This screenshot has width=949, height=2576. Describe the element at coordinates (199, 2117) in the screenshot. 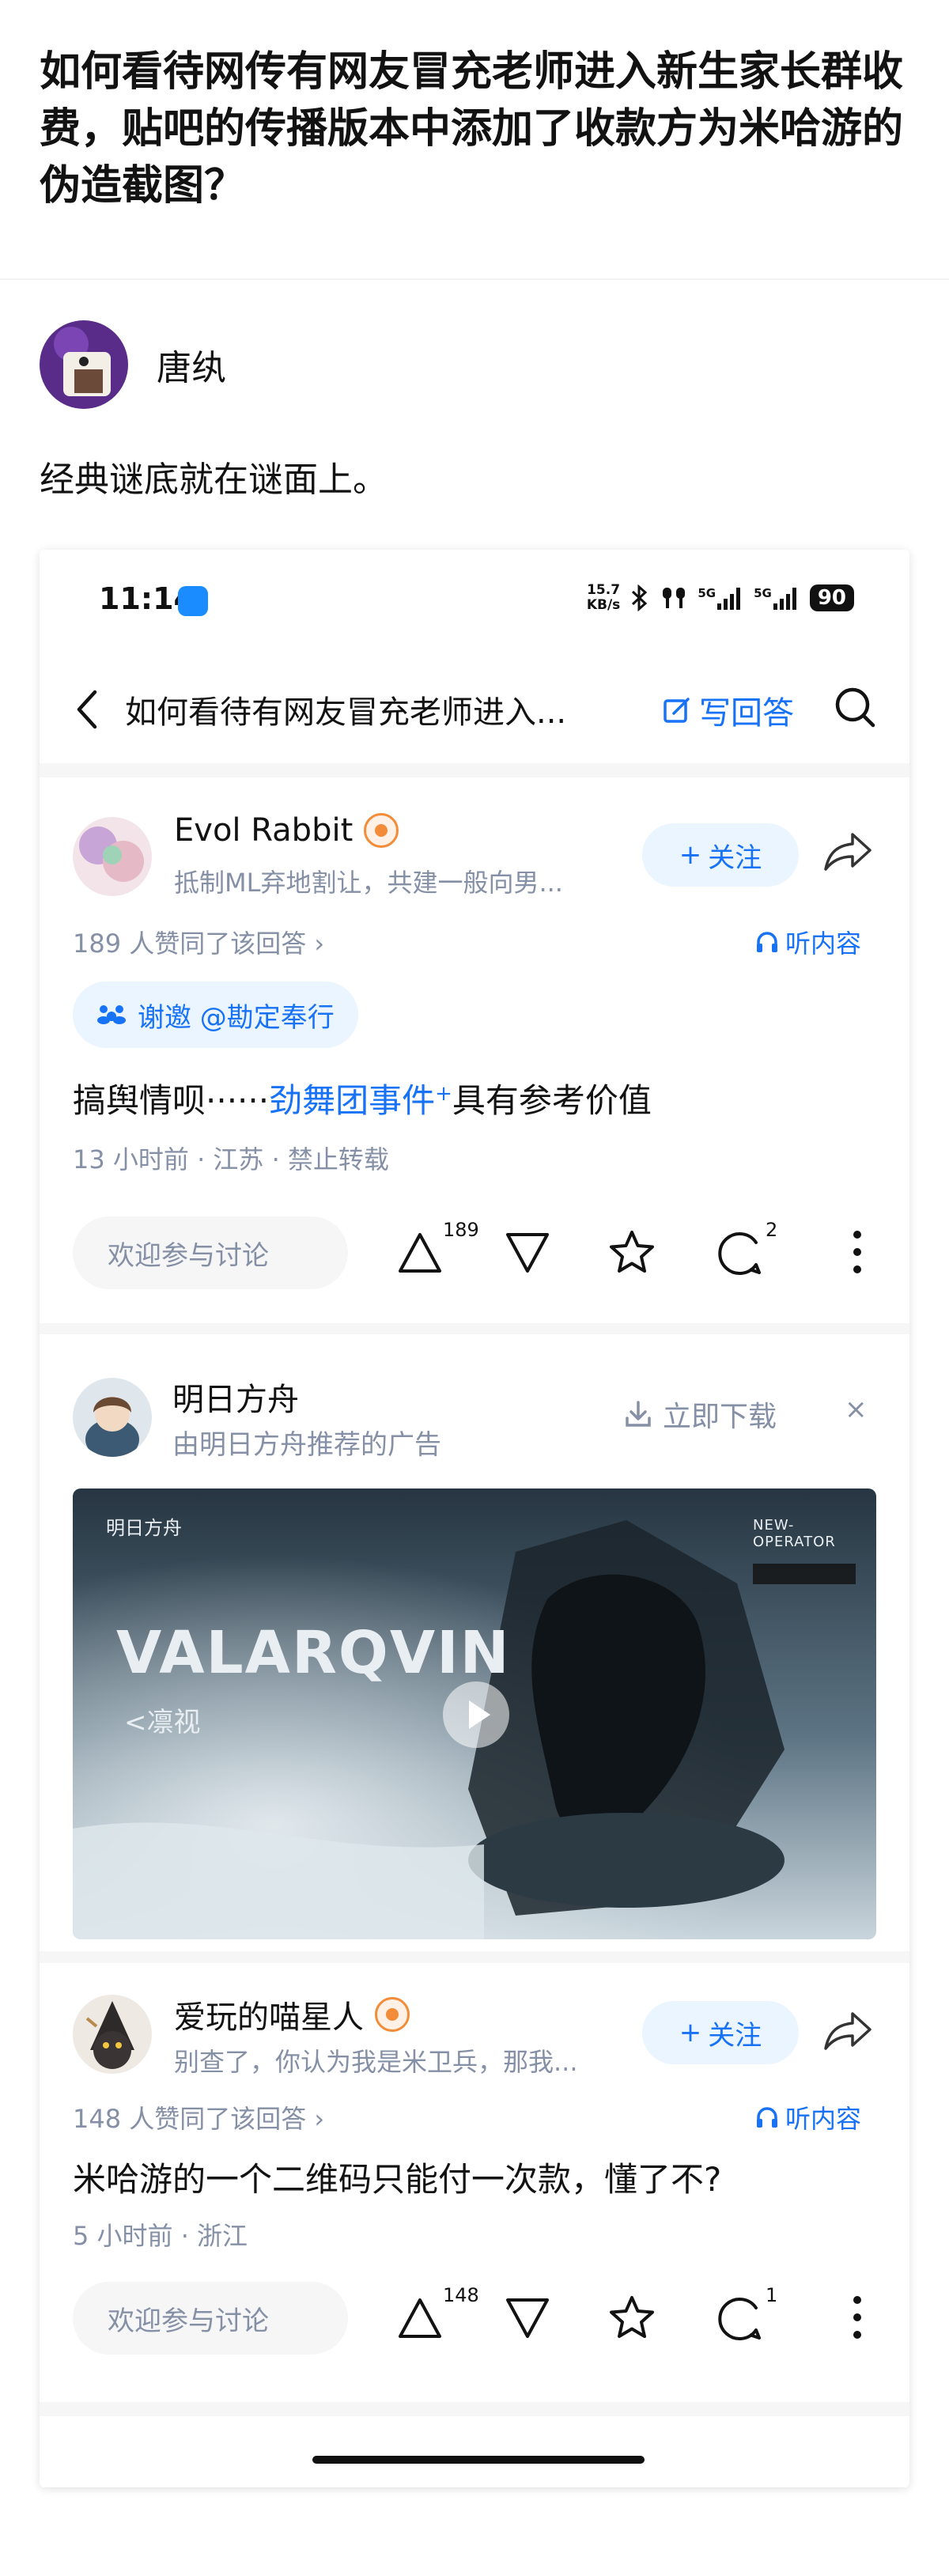

I see `likes-count: 148 人赞同了该回答 ›` at that location.